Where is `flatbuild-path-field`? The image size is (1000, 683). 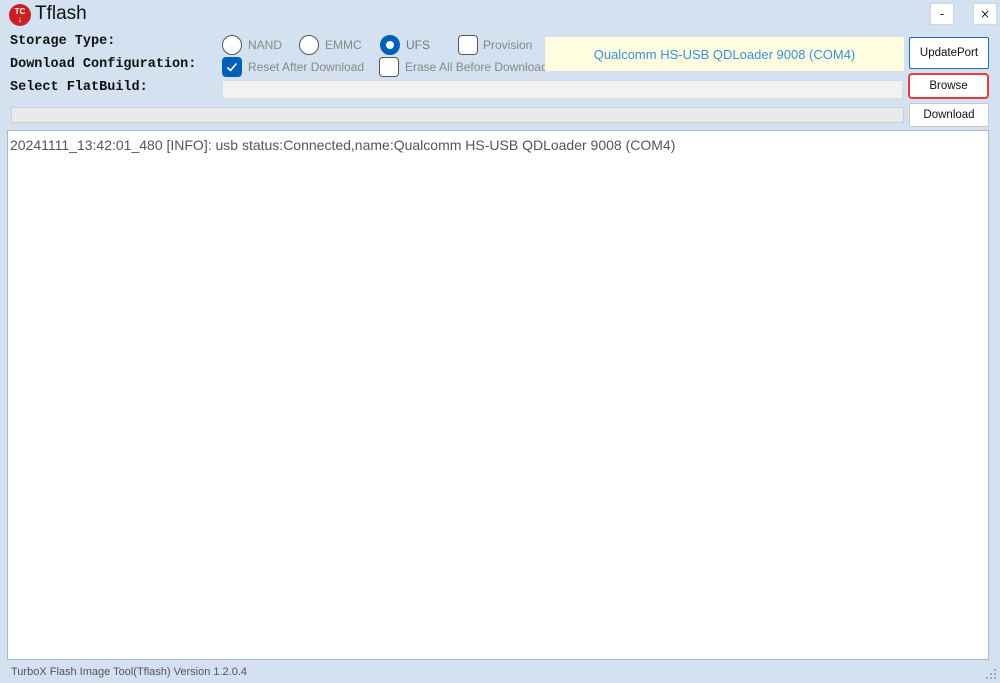
flatbuild-path-field is located at coordinates (562, 89).